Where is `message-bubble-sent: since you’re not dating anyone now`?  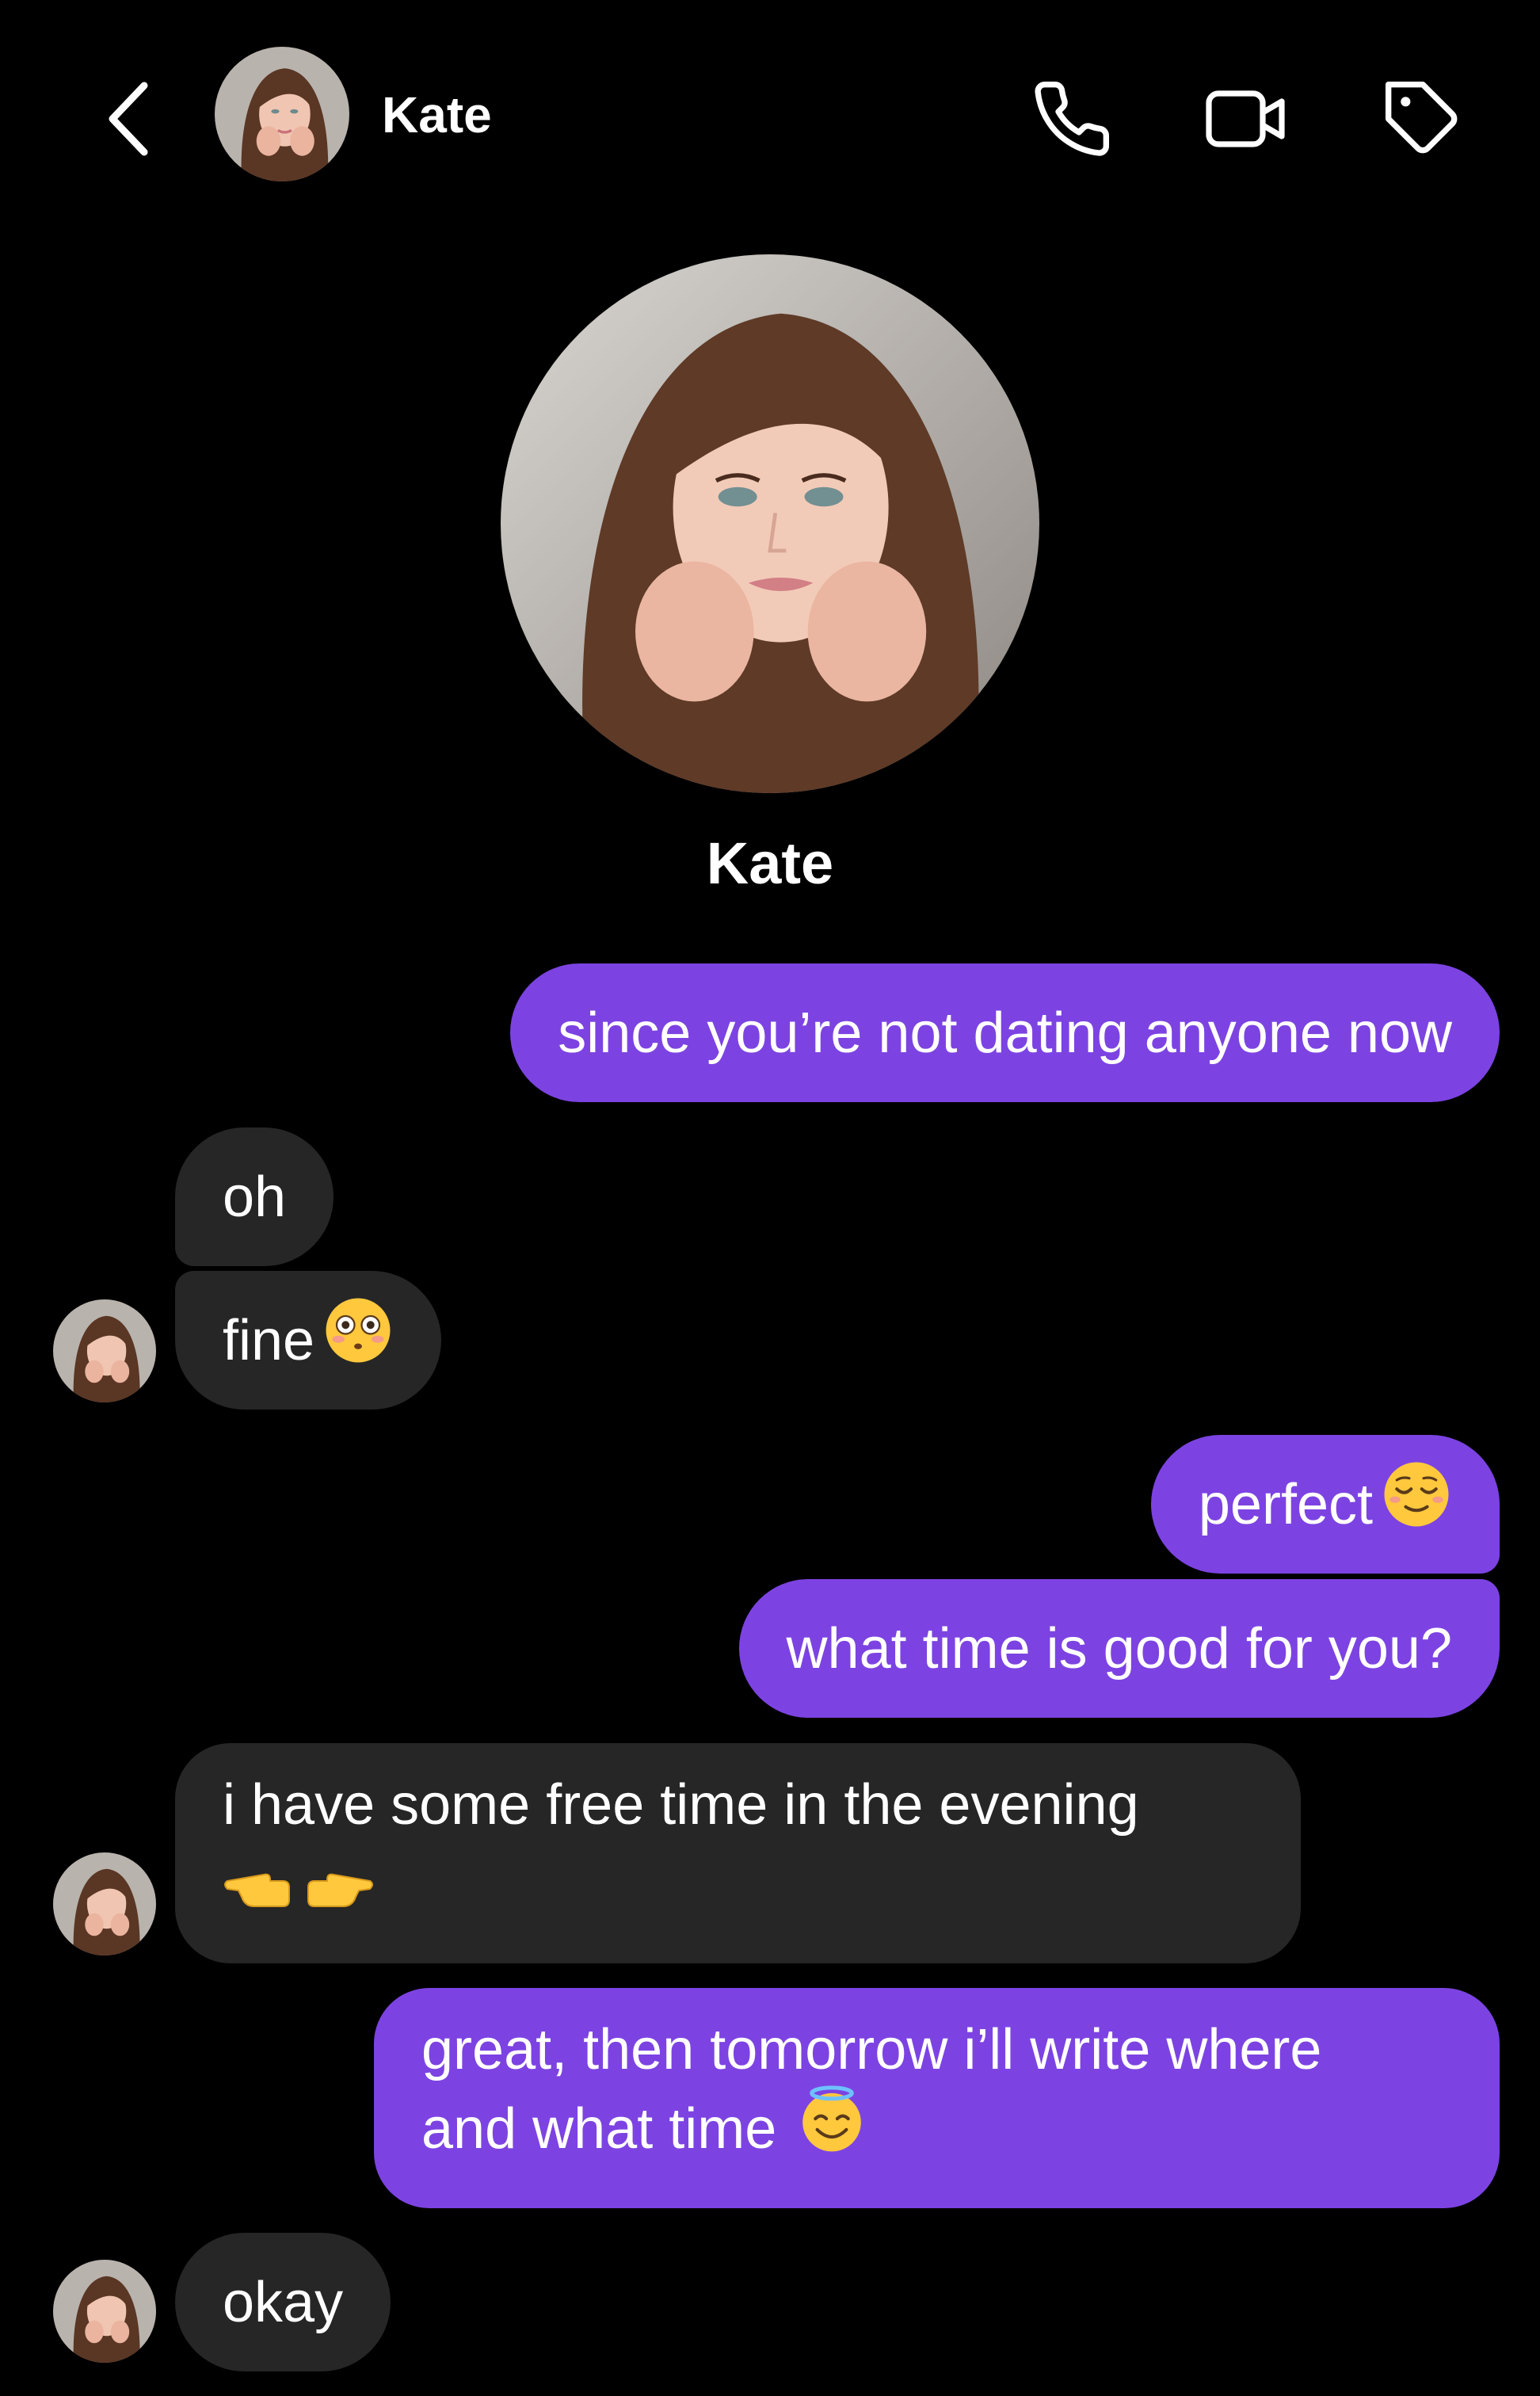 message-bubble-sent: since you’re not dating anyone now is located at coordinates (1005, 1033).